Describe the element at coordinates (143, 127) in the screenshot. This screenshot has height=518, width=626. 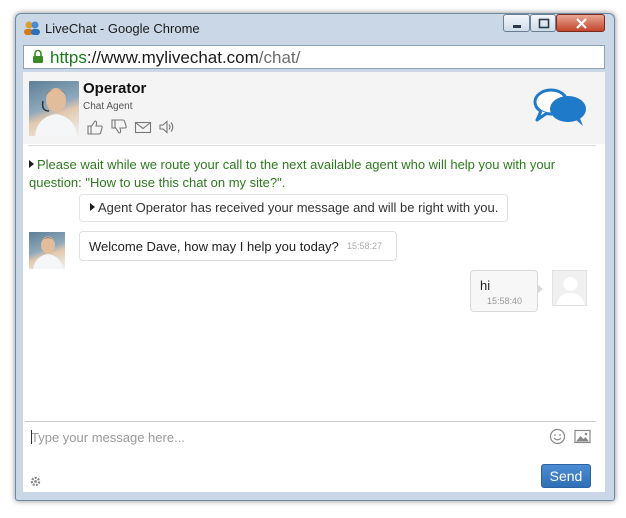
I see `email-icon` at that location.